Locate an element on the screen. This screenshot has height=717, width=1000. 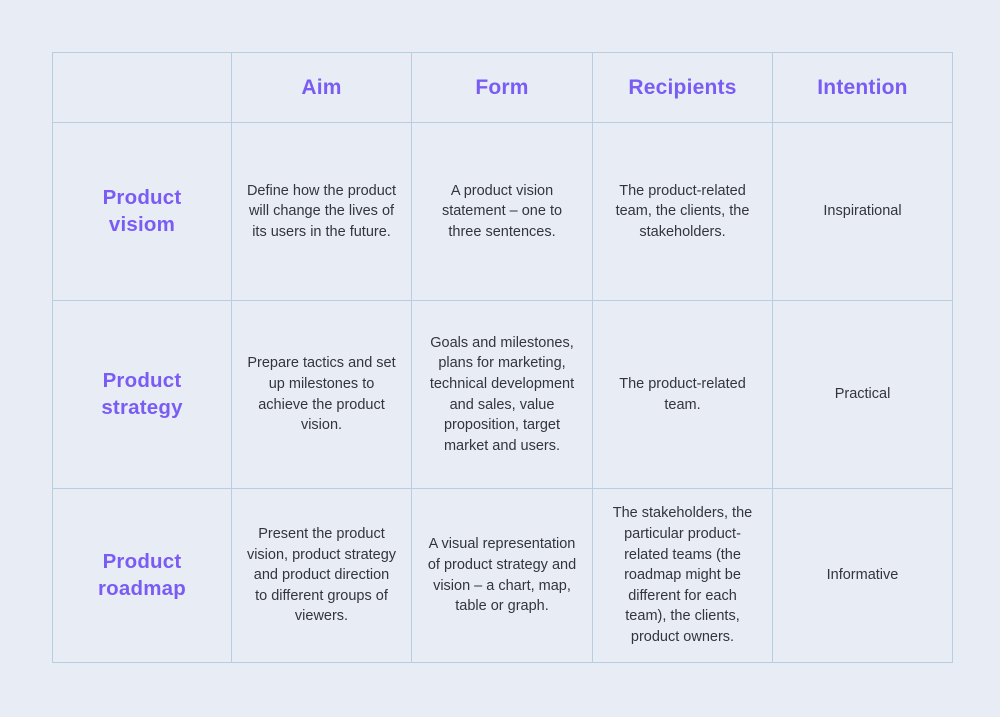
column-header-intention: Intention is located at coordinates (862, 87).